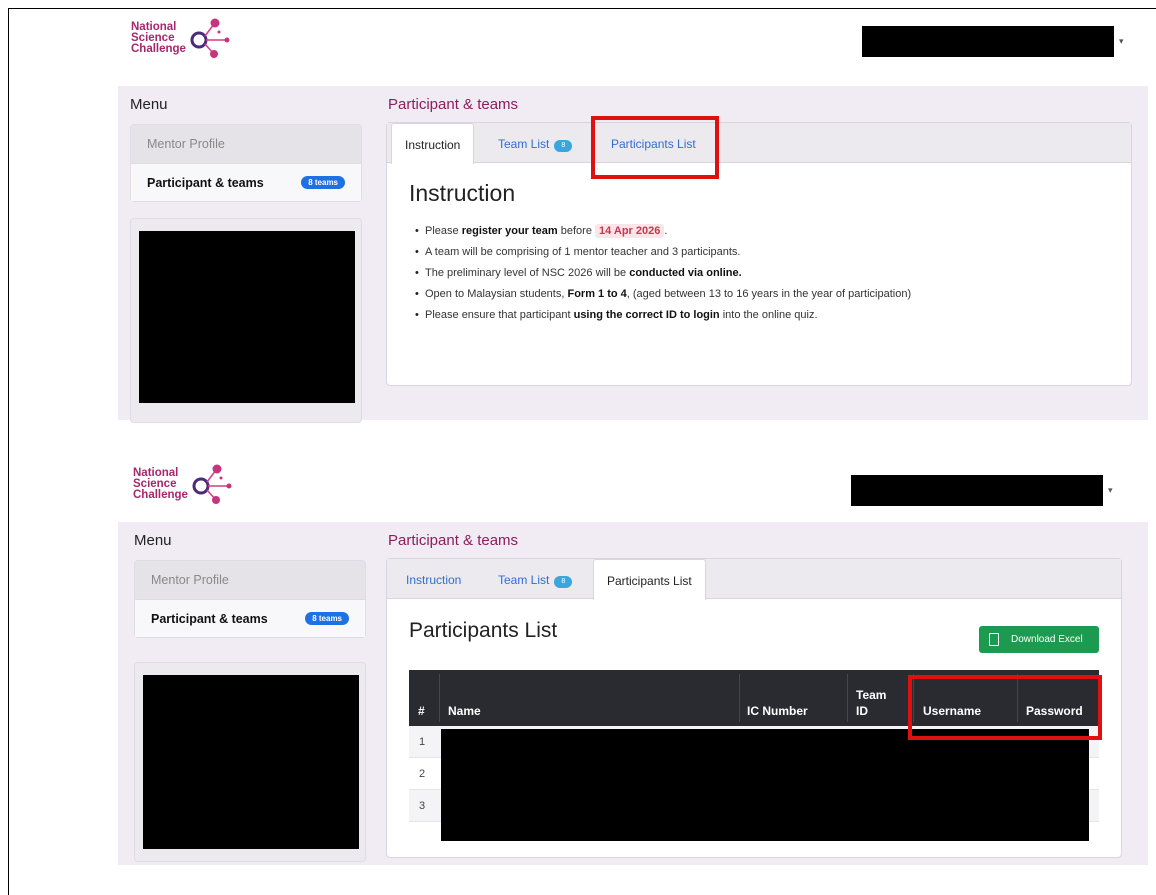 Image resolution: width=1156 pixels, height=895 pixels. I want to click on participants-heading: Participants List, so click(483, 630).